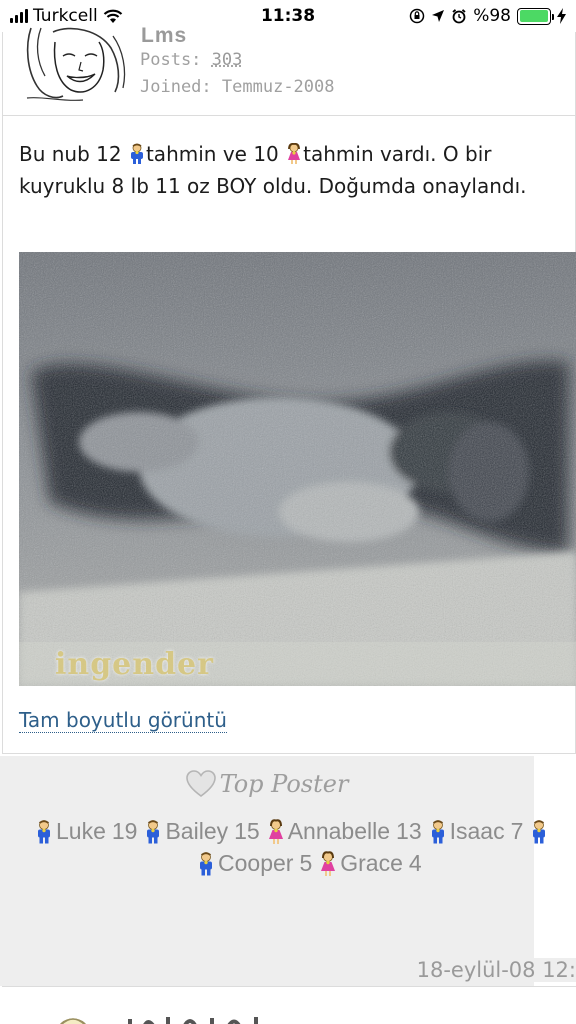 The image size is (576, 1024). What do you see at coordinates (209, 1017) in the screenshot?
I see `next-username` at bounding box center [209, 1017].